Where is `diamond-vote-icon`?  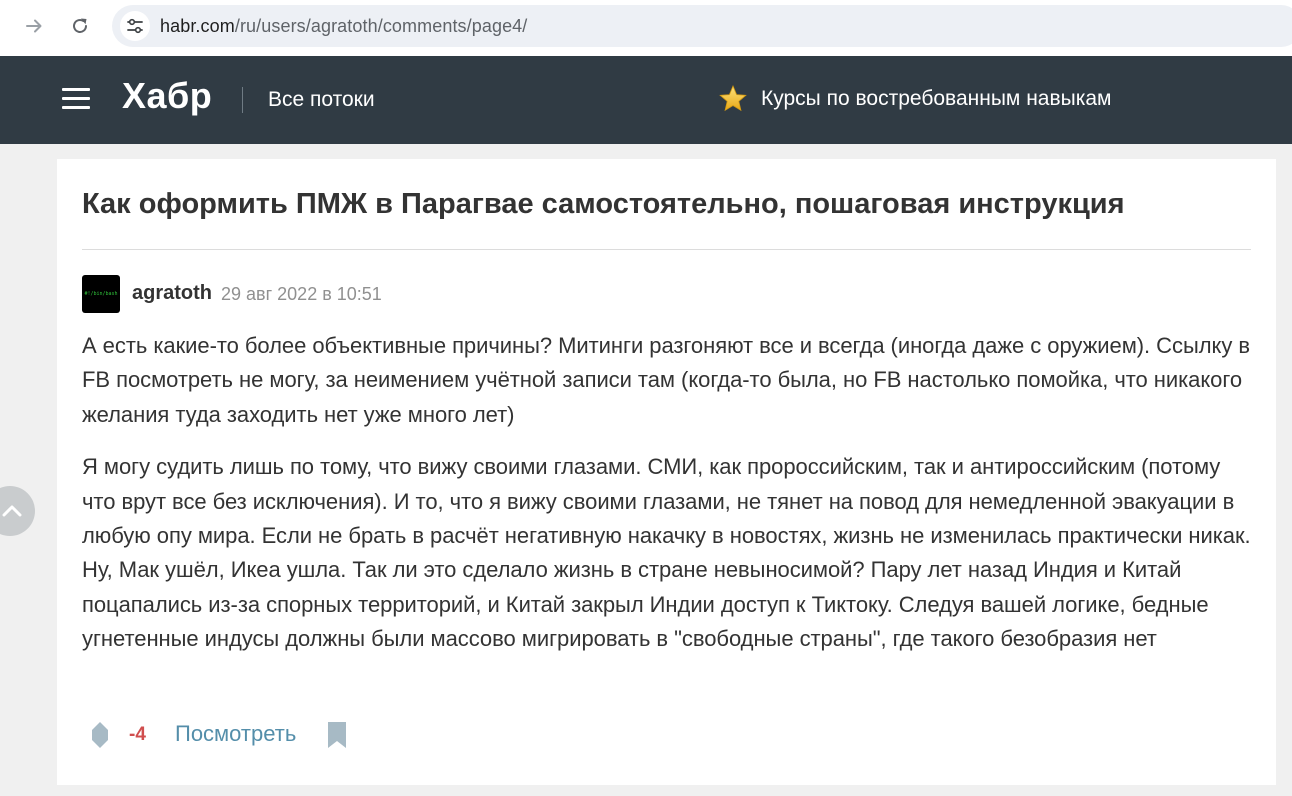 diamond-vote-icon is located at coordinates (100, 735).